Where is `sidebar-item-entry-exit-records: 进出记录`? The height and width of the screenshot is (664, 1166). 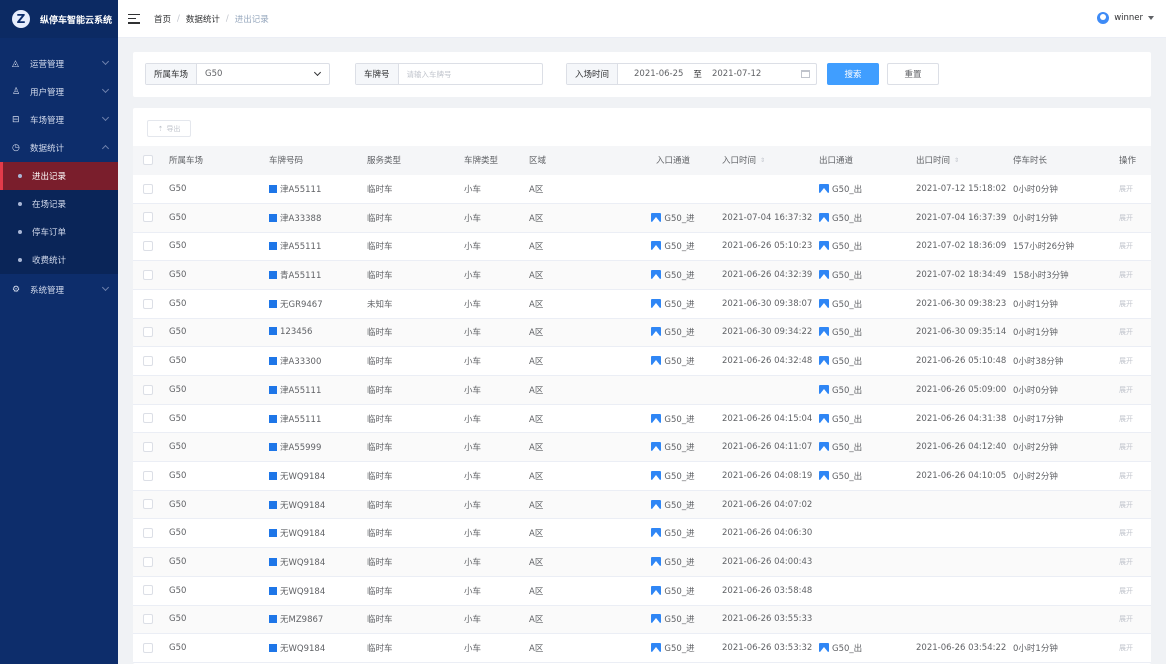
sidebar-item-entry-exit-records: 进出记录 is located at coordinates (59, 176).